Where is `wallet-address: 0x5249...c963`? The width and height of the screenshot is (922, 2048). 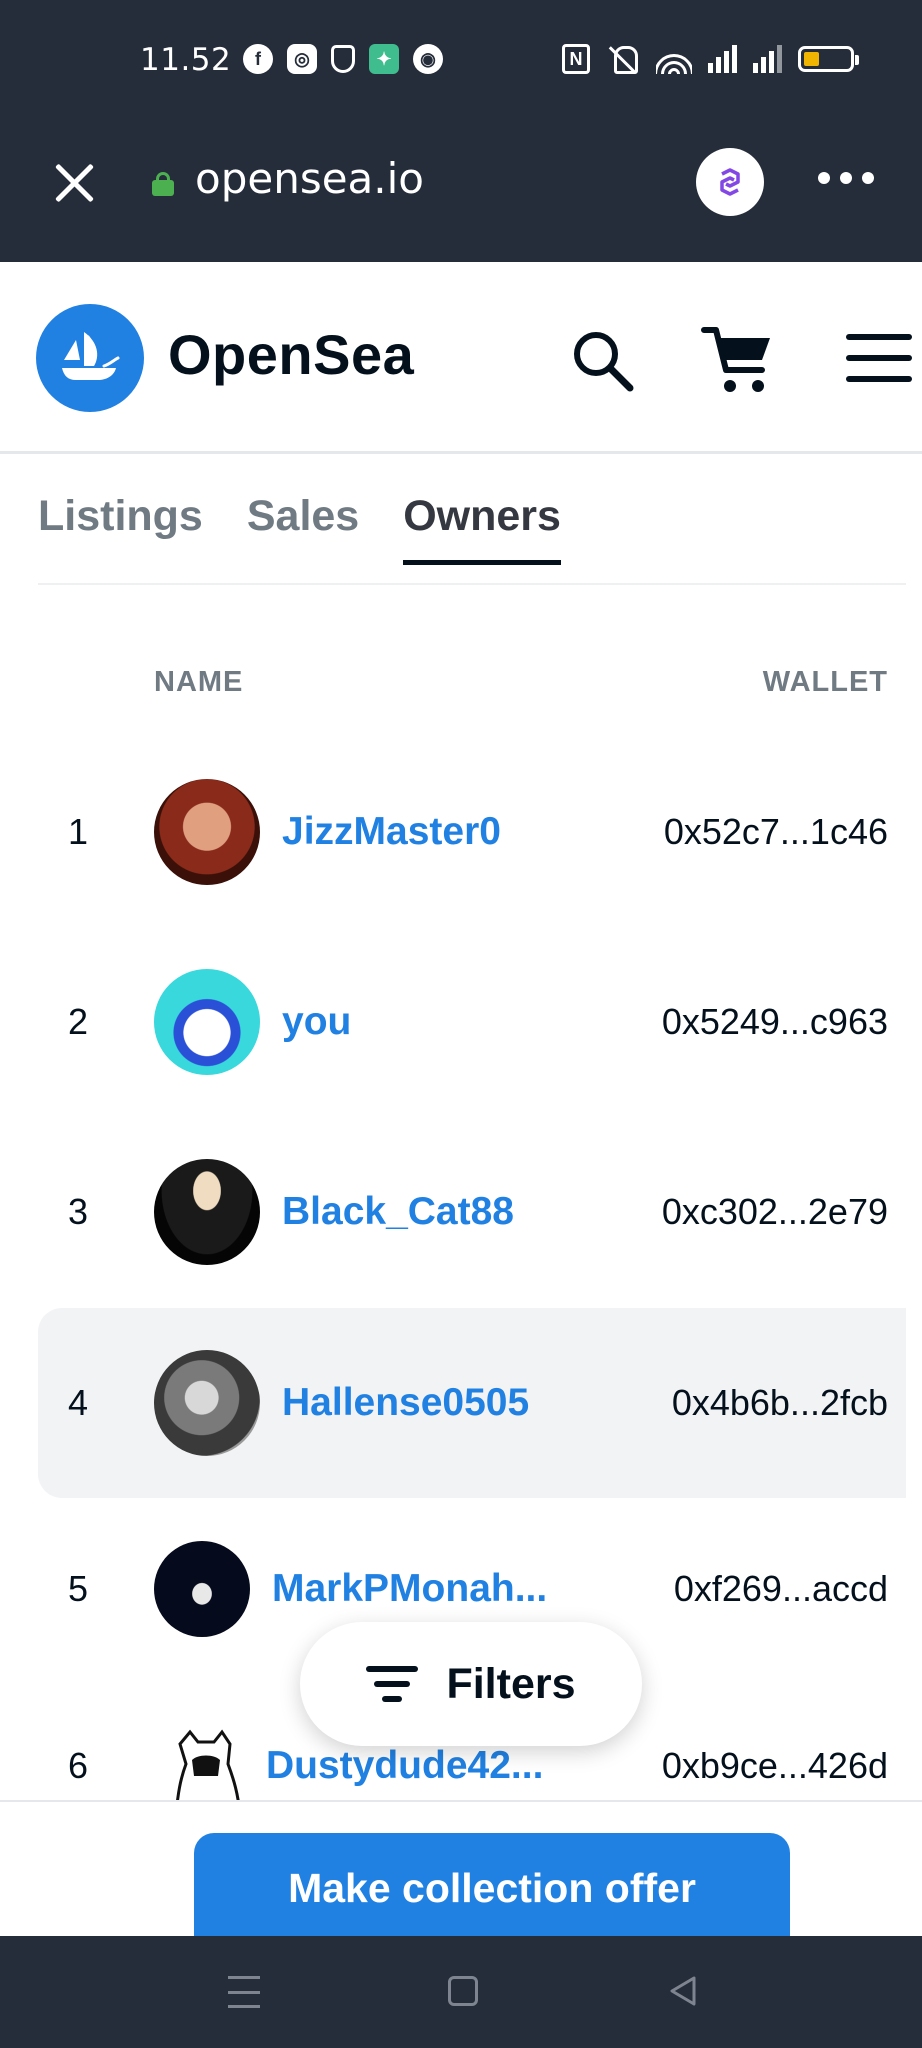 wallet-address: 0x5249...c963 is located at coordinates (774, 1021).